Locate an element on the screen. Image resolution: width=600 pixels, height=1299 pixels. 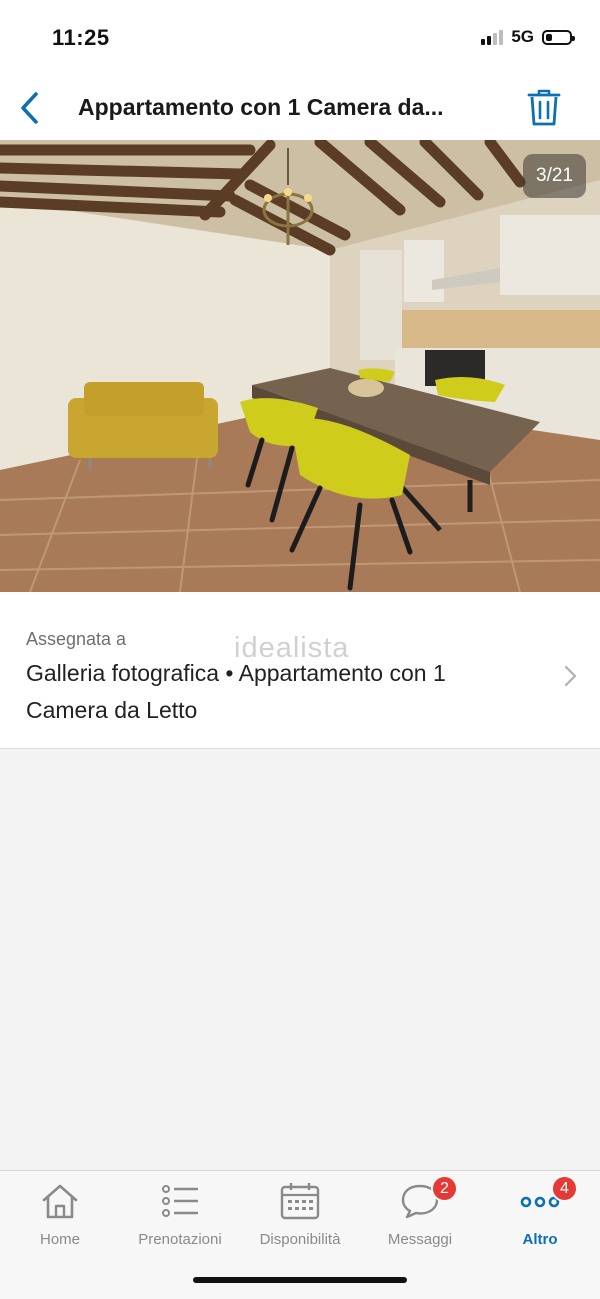
back-button is located at coordinates (30, 108).